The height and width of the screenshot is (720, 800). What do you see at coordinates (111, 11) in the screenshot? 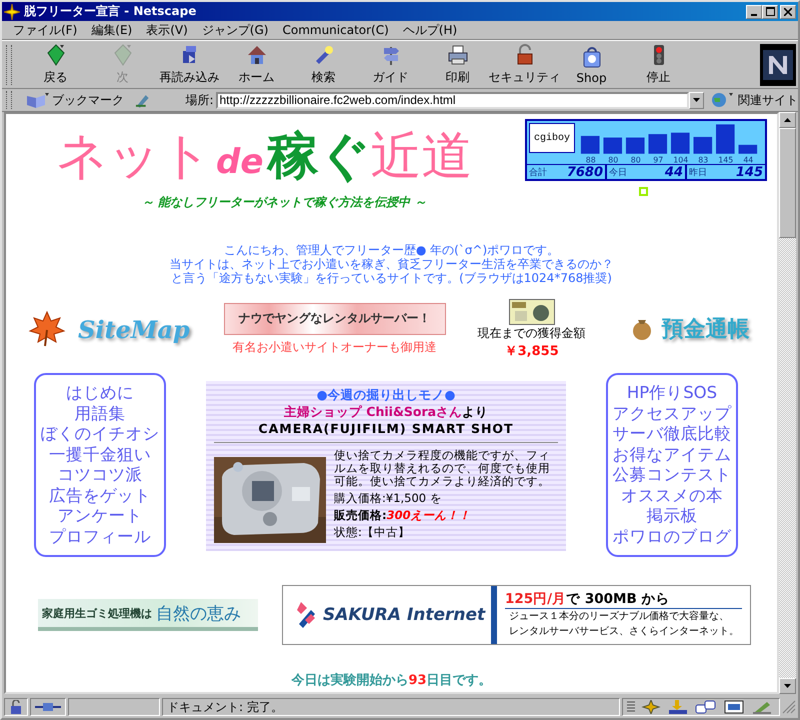
I see `window-title: 脱フリーター宣言 - Netscape` at bounding box center [111, 11].